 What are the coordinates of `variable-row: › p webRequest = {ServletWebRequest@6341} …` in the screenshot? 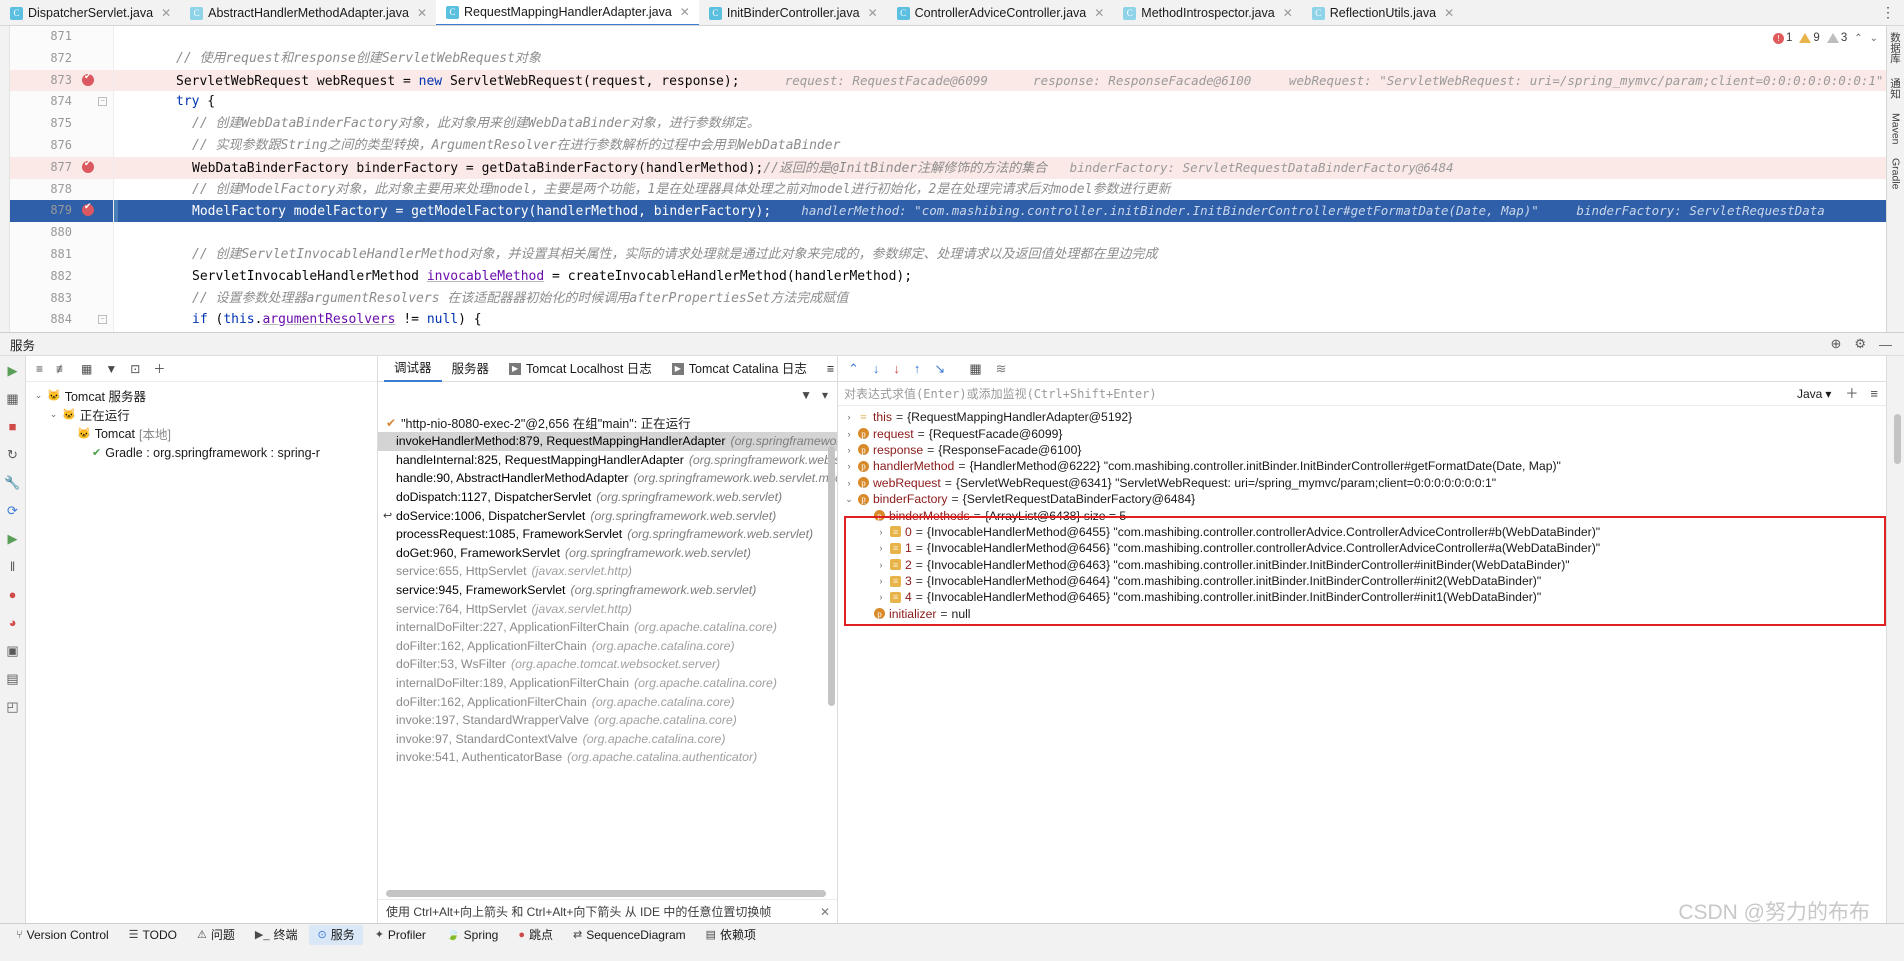 It's located at (1362, 483).